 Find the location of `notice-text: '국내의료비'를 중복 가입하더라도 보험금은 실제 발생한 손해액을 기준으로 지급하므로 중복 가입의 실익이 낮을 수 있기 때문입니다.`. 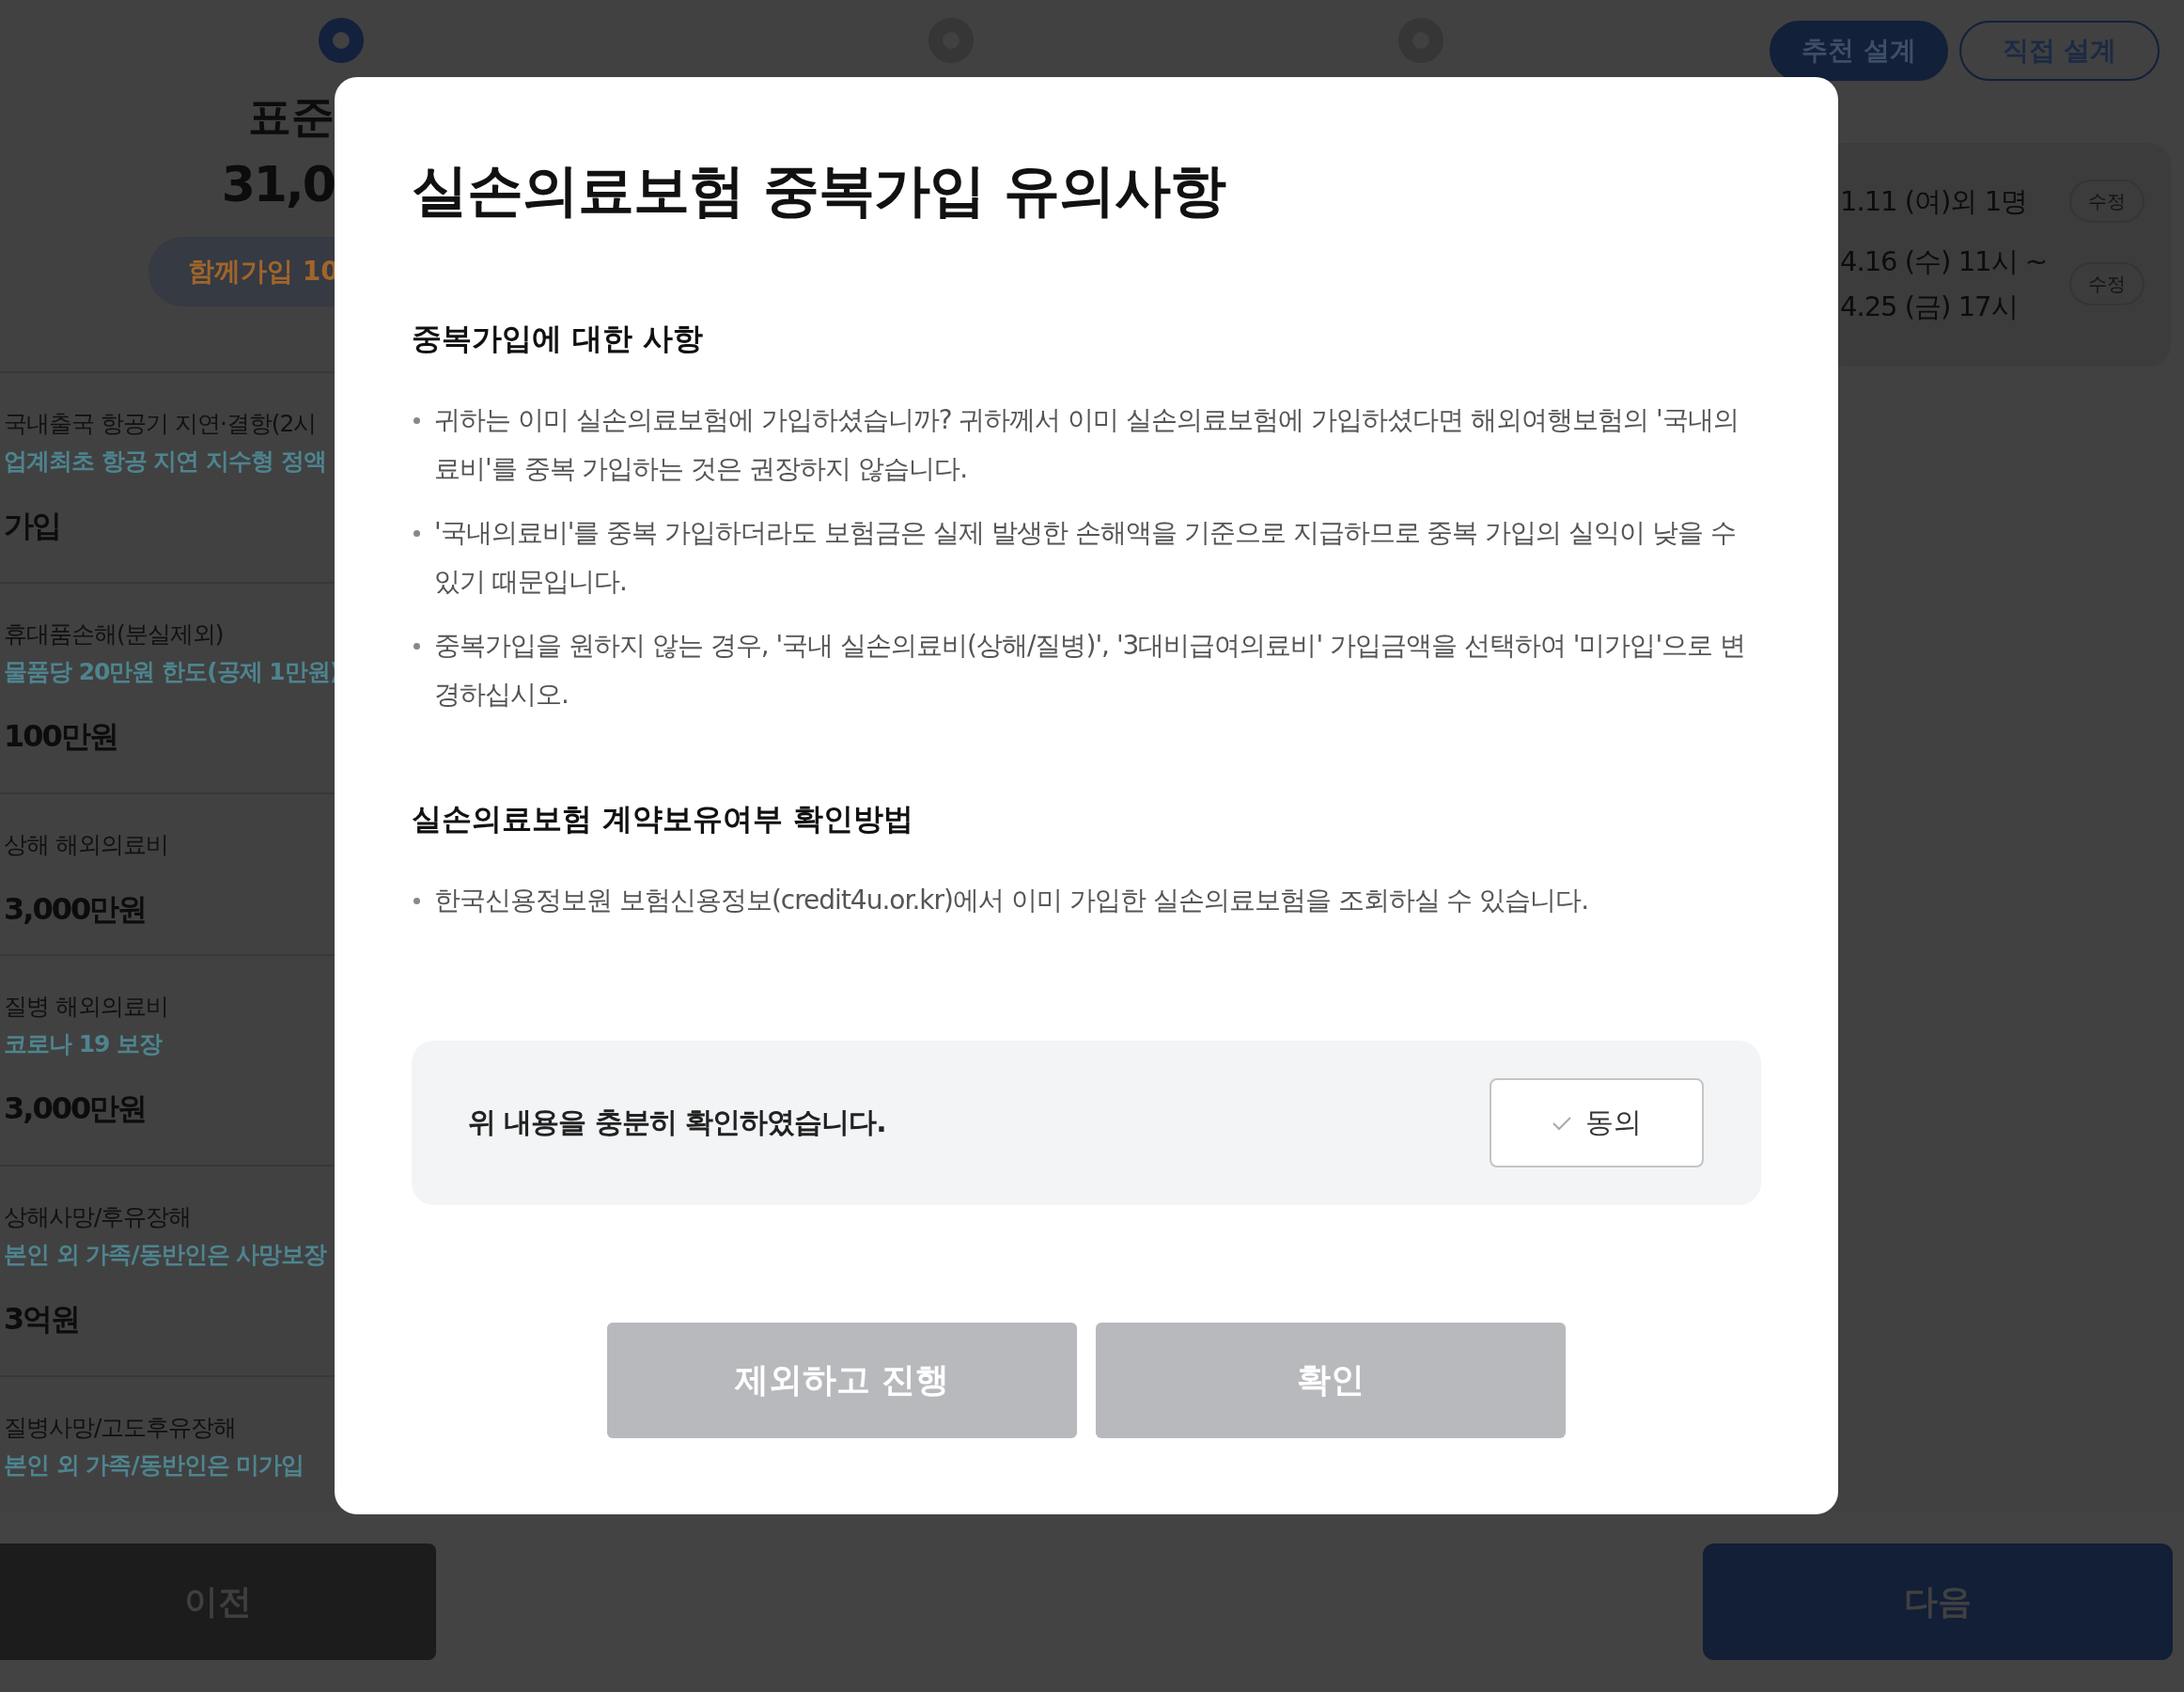

notice-text: '국내의료비'를 중복 가입하더라도 보험금은 실제 발생한 손해액을 기준으로 지급하므로 중복 가입의 실익이 낮을 수 있기 때문입니다. is located at coordinates (1086, 557).